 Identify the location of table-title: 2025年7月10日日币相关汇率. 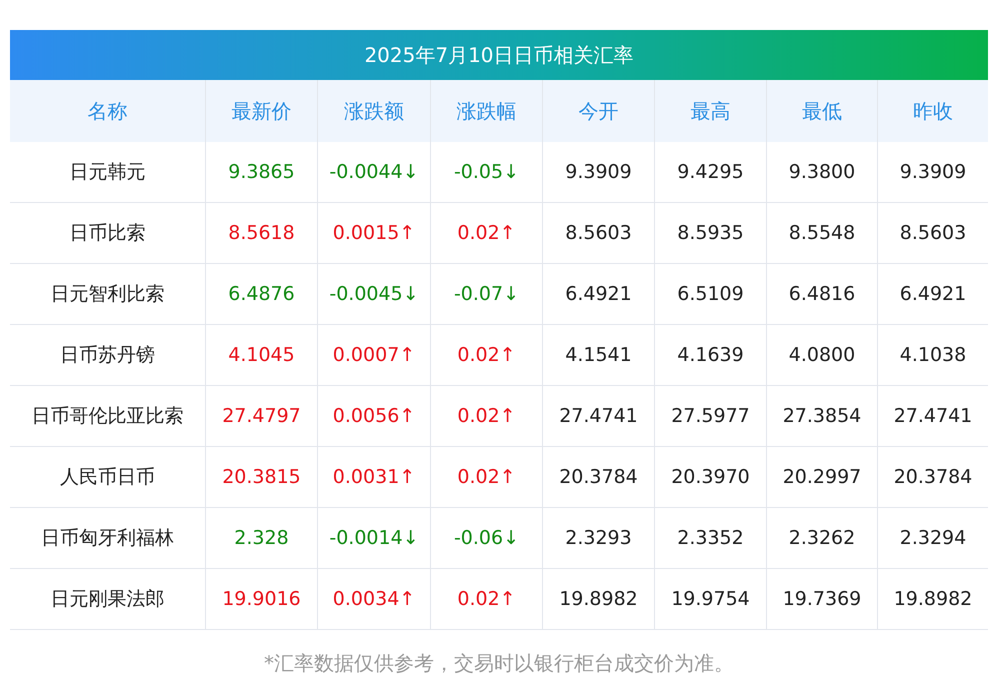
(499, 55).